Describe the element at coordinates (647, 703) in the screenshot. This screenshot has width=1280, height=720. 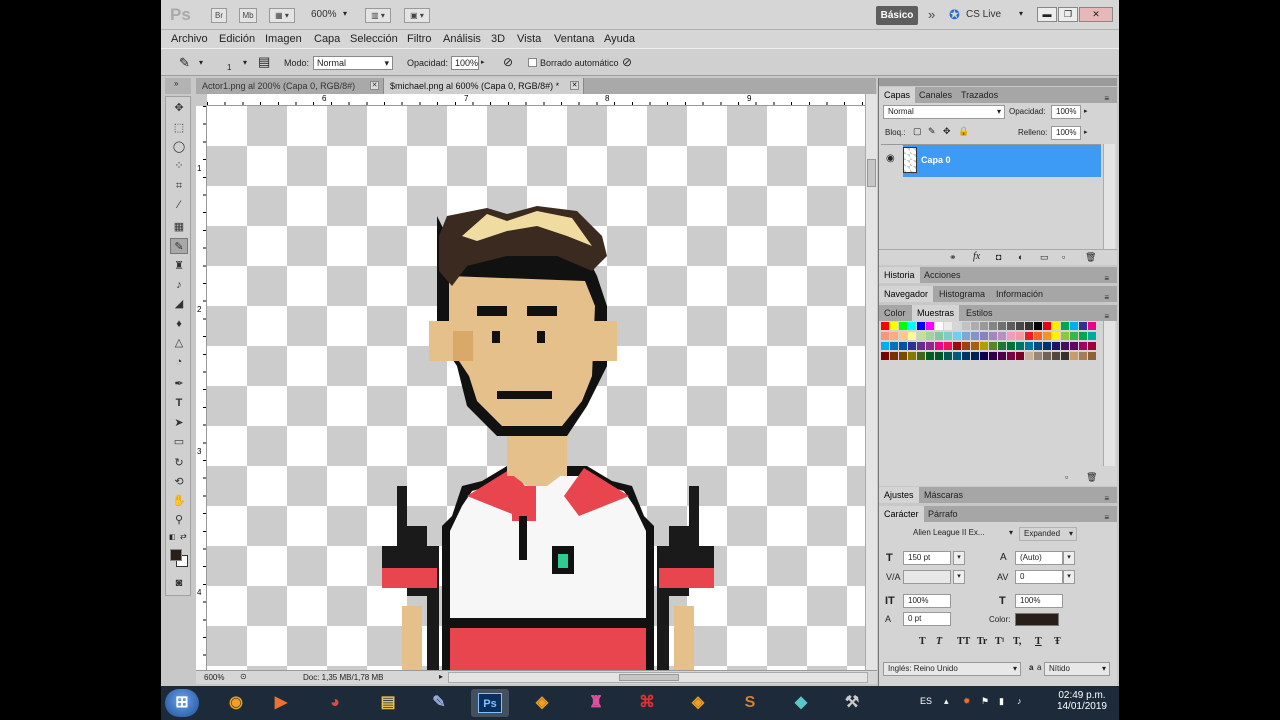
I see `acrobat-icon: ⌘` at that location.